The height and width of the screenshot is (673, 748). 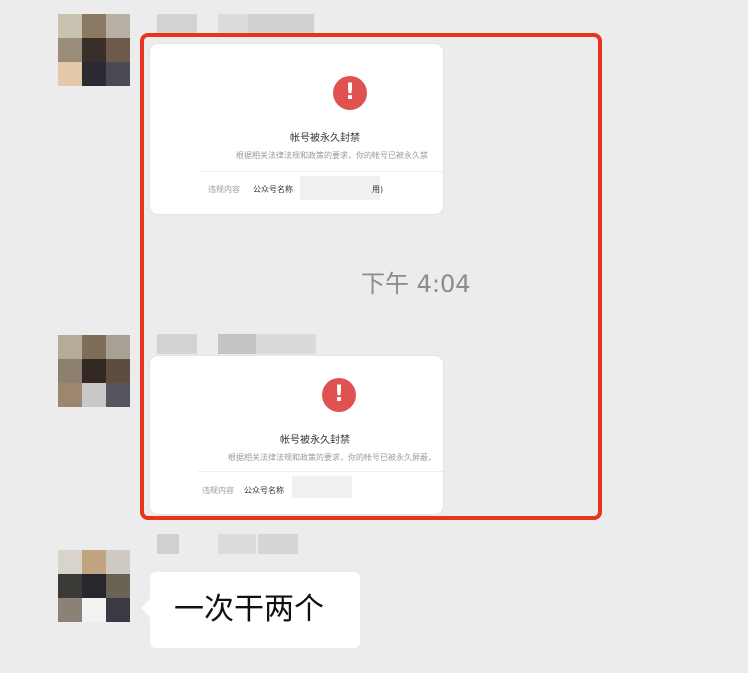 What do you see at coordinates (145, 608) in the screenshot?
I see `bubble-tail` at bounding box center [145, 608].